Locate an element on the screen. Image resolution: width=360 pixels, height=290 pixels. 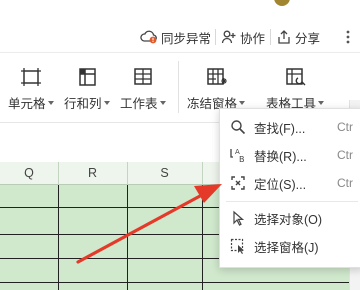
worksheet-button: 工作表 is located at coordinates (143, 87).